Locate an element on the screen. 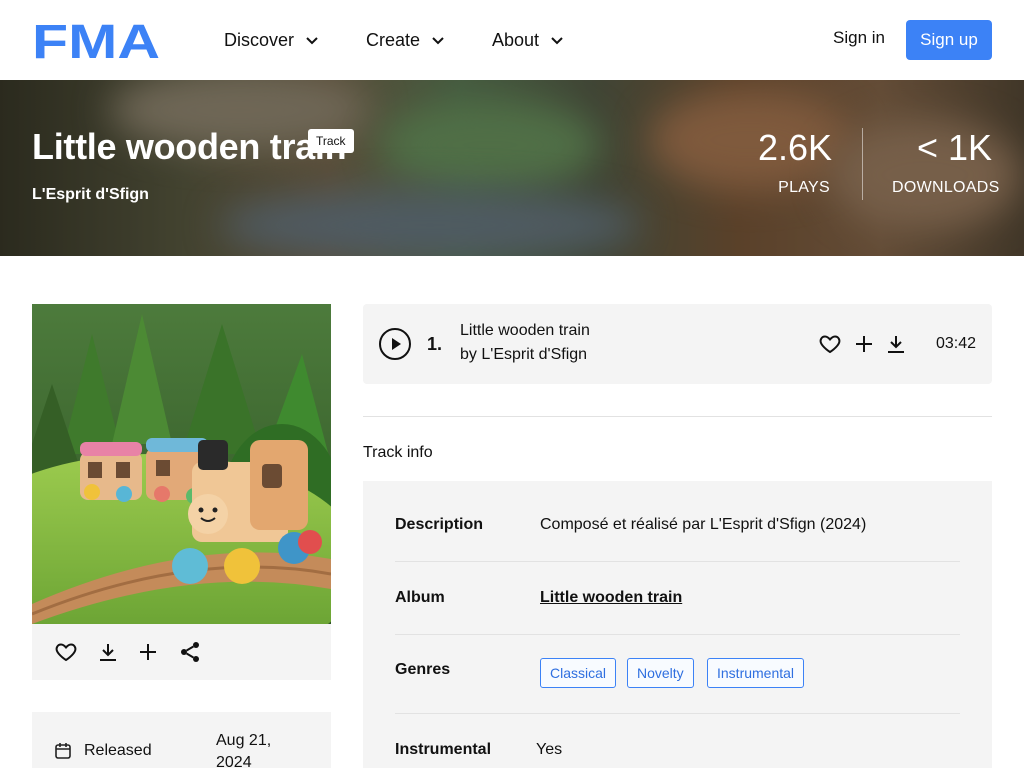 This screenshot has height=768, width=1024. instrumental-row: Instrumental Yes is located at coordinates (677, 741).